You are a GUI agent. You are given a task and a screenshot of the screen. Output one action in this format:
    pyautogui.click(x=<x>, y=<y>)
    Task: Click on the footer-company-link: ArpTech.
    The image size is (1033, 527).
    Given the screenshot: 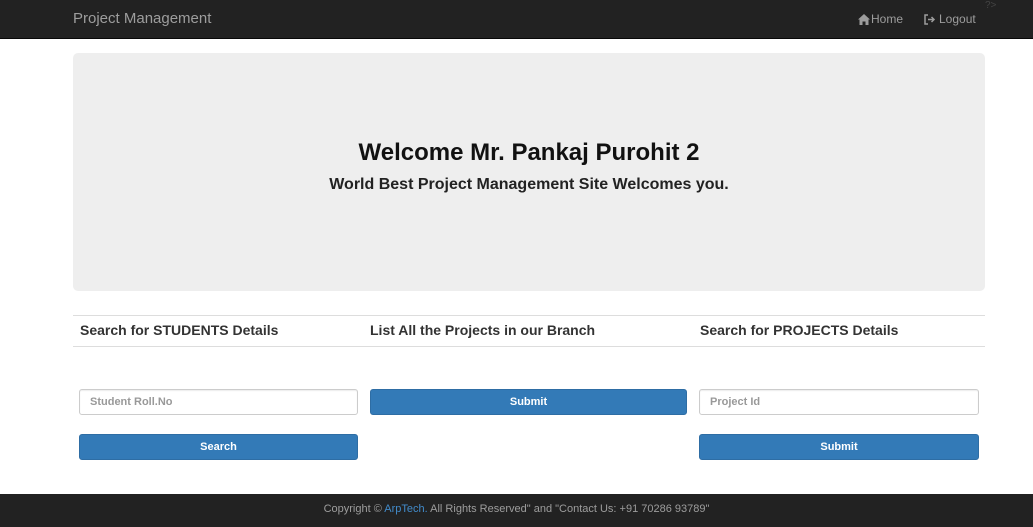 What is the action you would take?
    pyautogui.click(x=405, y=509)
    